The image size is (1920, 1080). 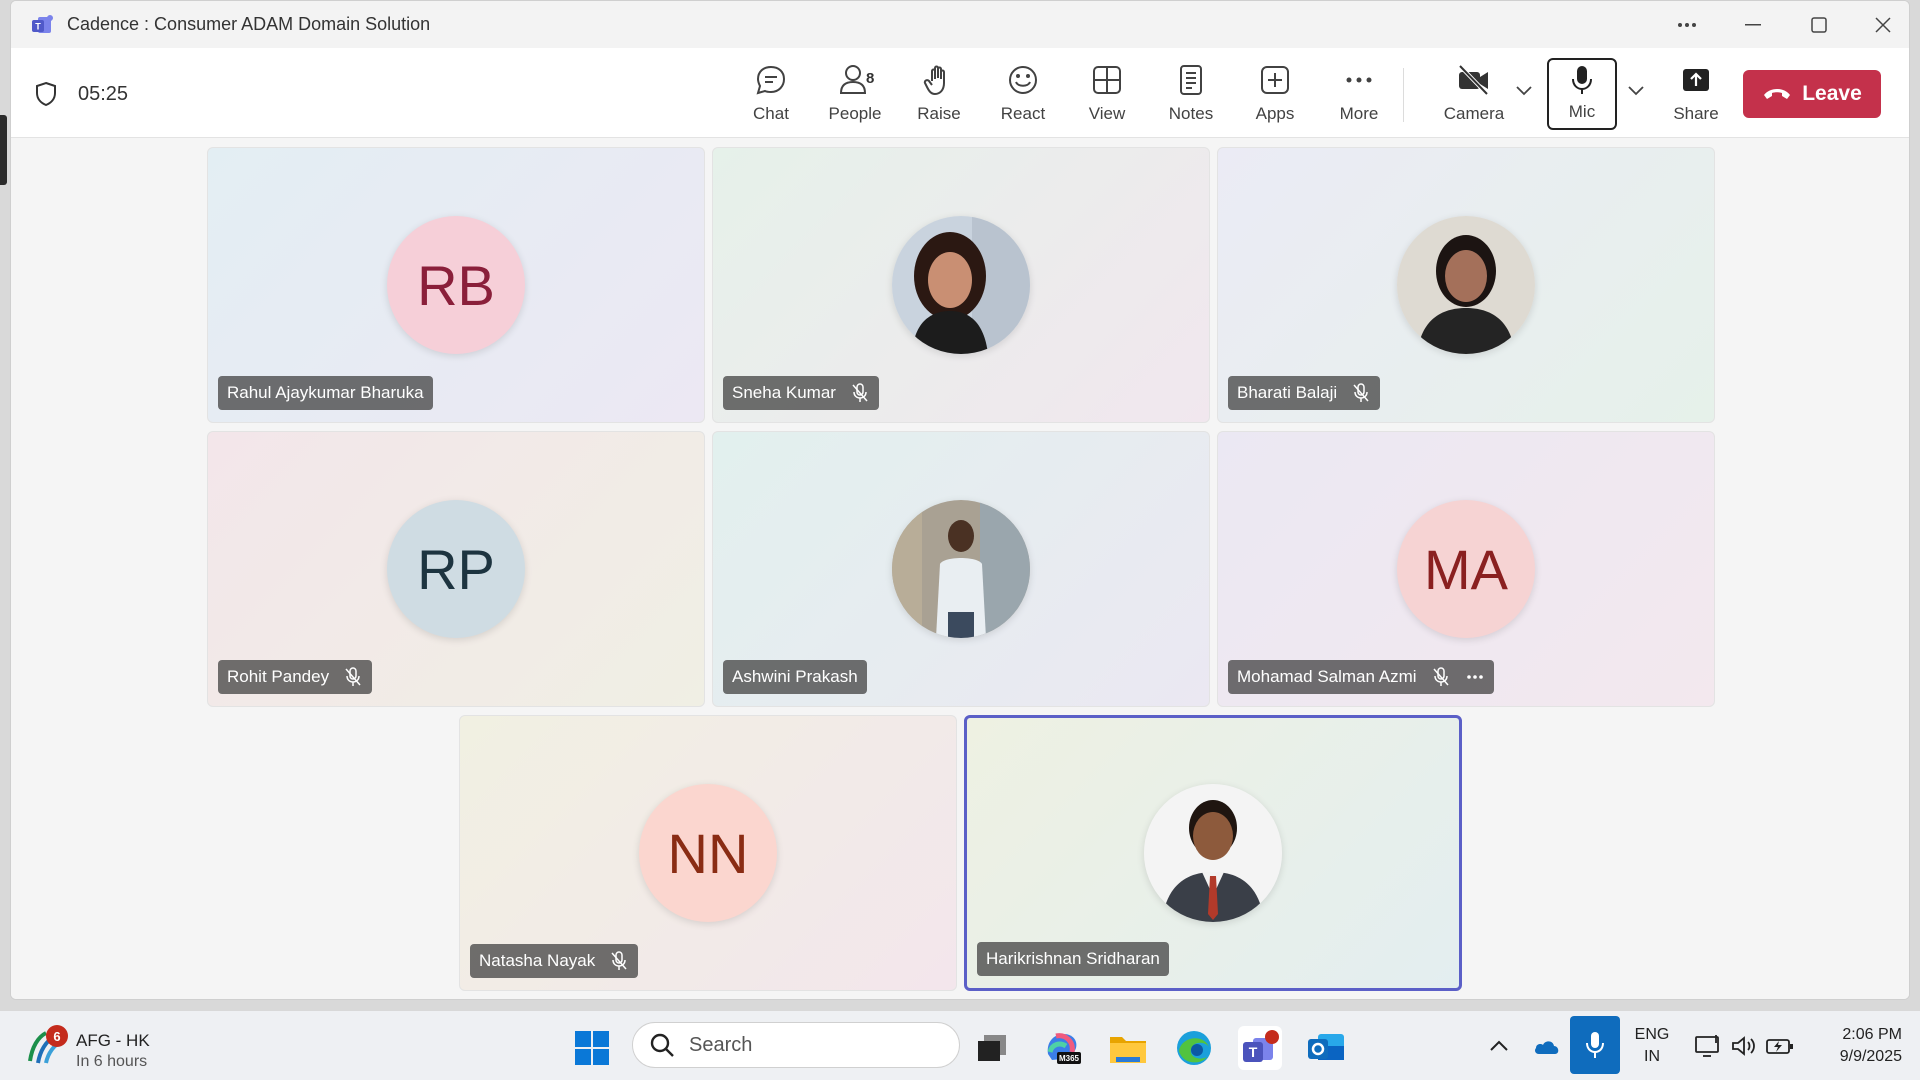 What do you see at coordinates (796, 1045) in the screenshot?
I see `taskbar-search: Search` at bounding box center [796, 1045].